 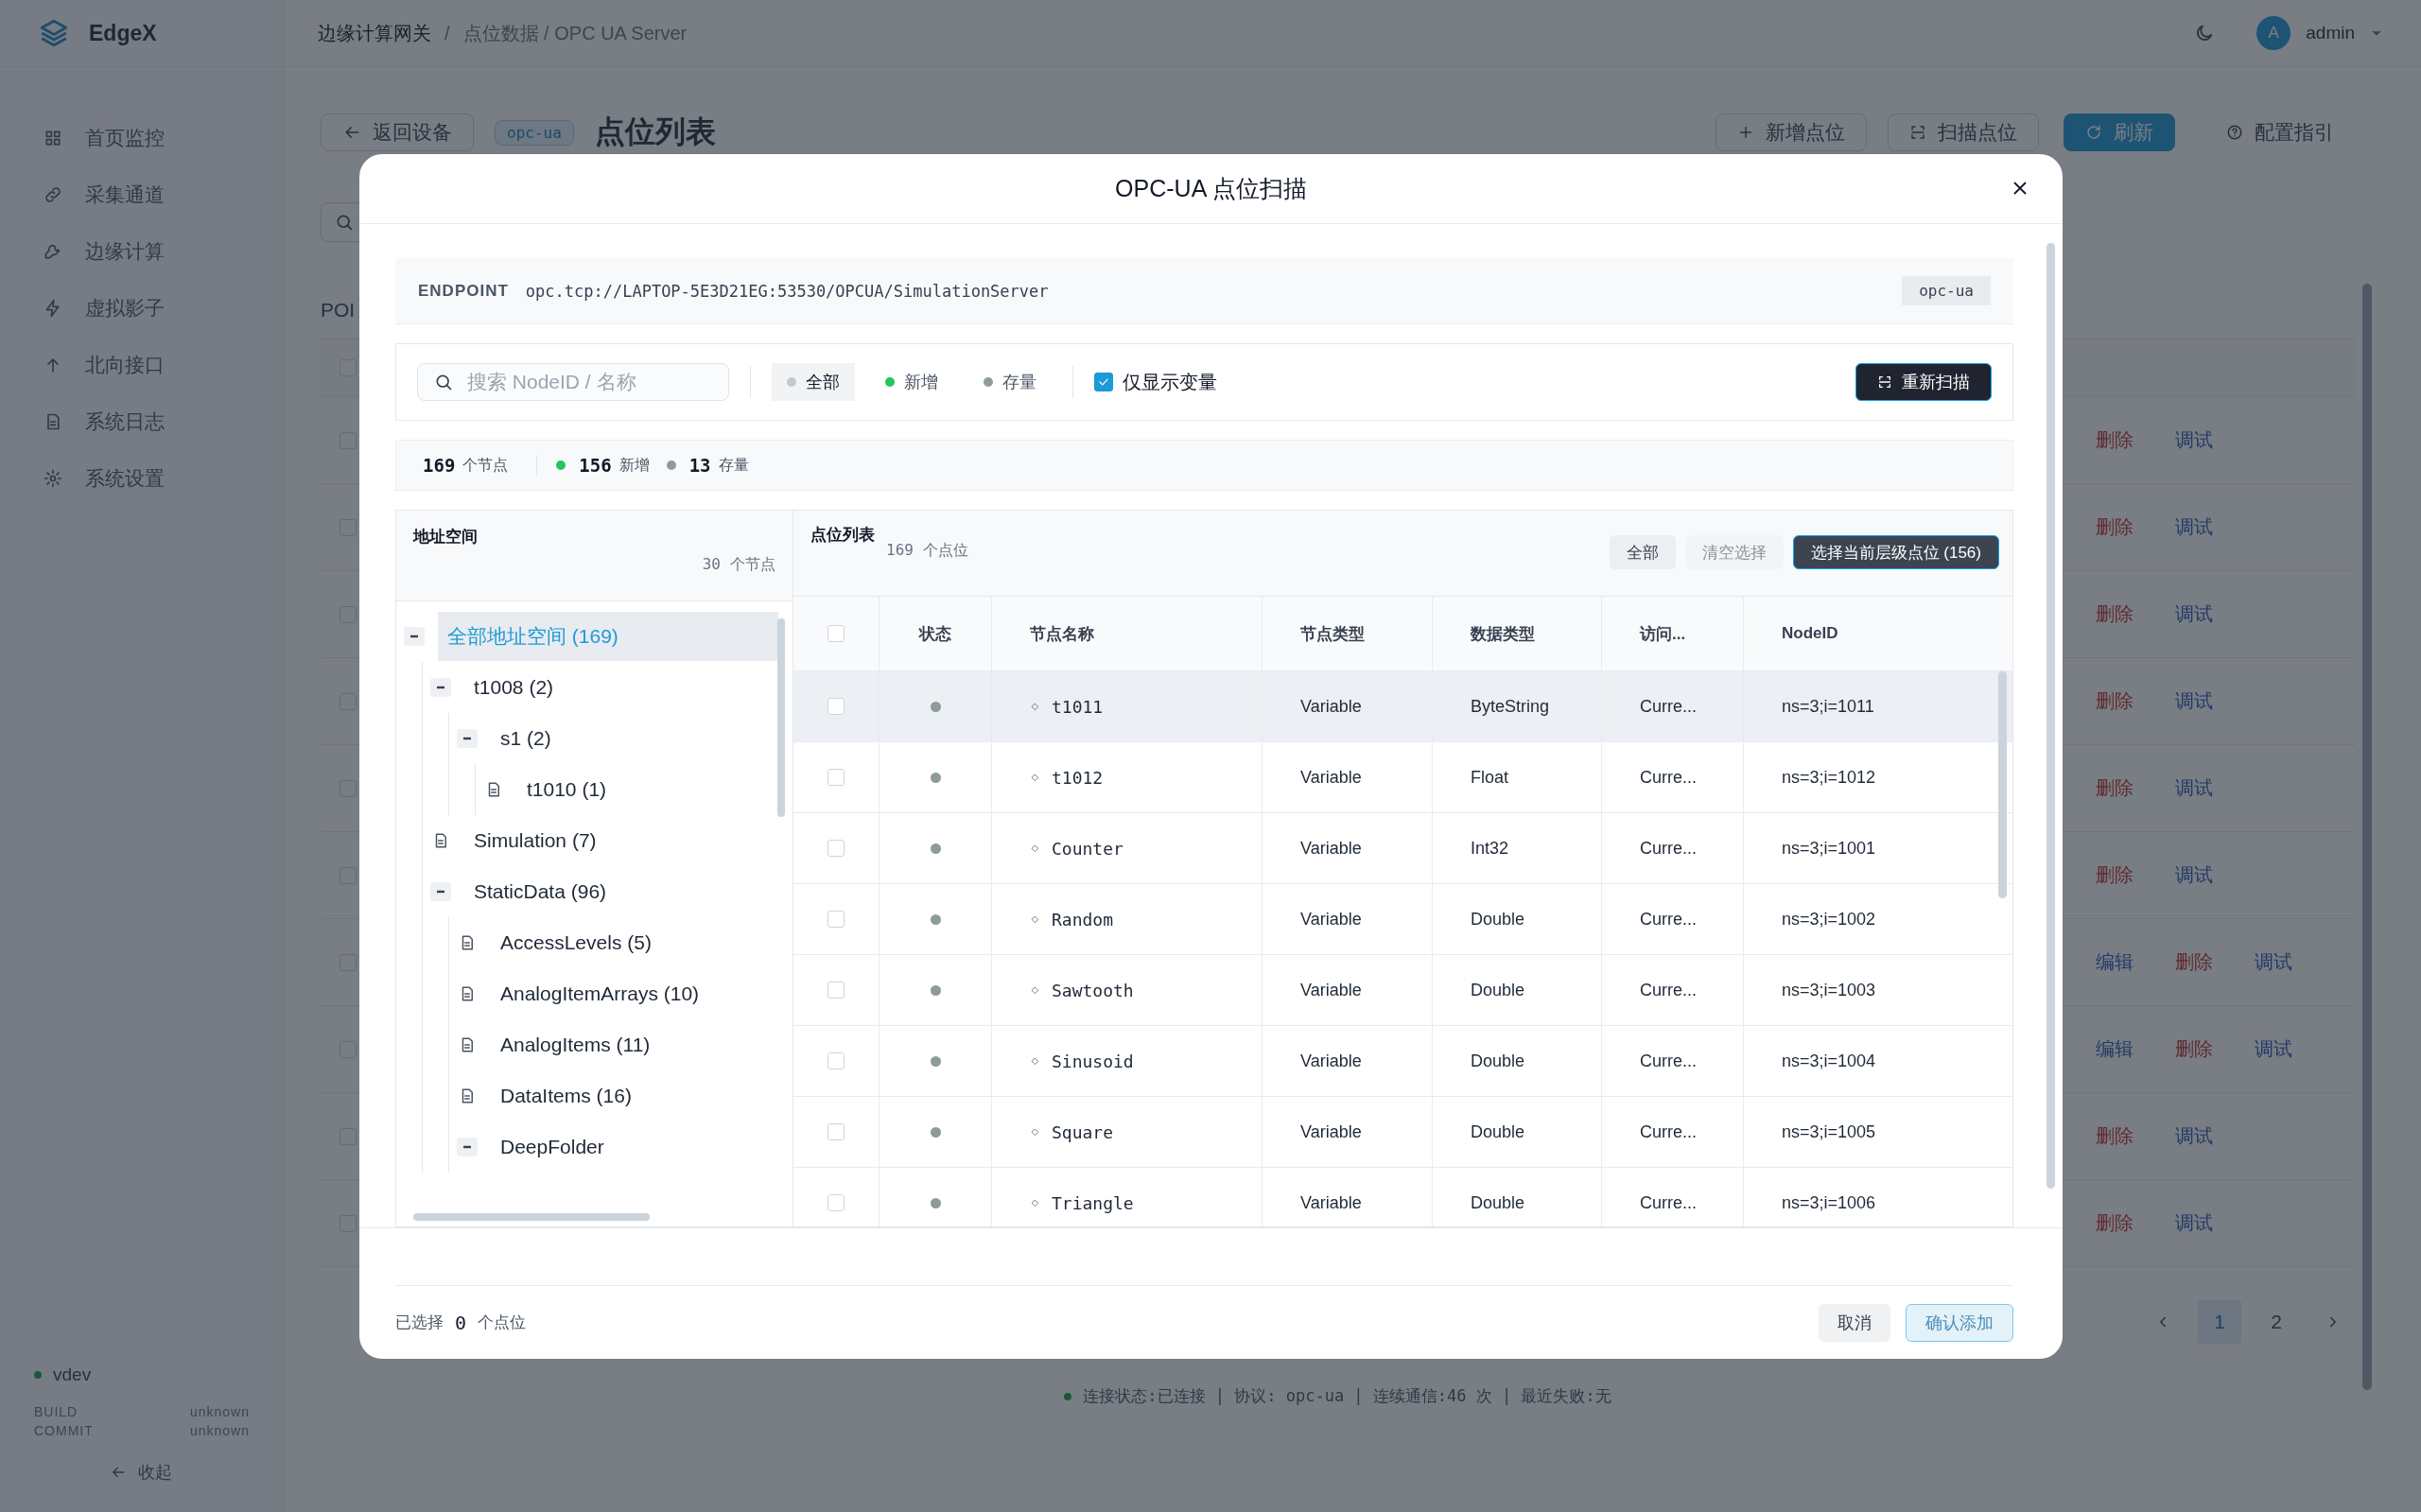 What do you see at coordinates (164, 308) in the screenshot?
I see `nav-item: 虚拟影子` at bounding box center [164, 308].